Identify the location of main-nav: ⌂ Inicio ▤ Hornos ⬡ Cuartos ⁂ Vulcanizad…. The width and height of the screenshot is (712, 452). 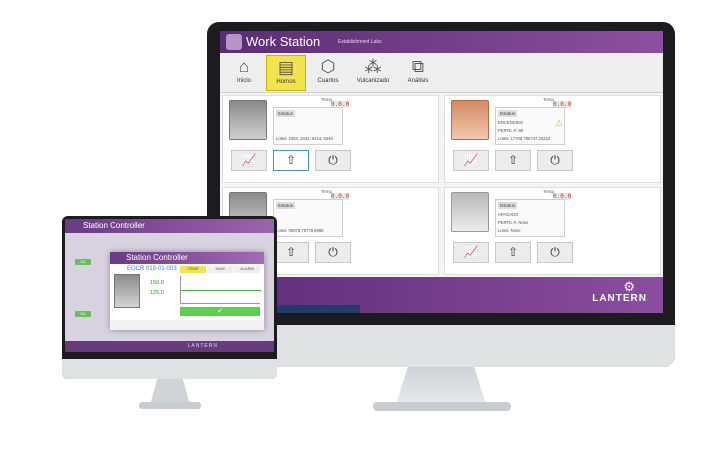
(441, 73).